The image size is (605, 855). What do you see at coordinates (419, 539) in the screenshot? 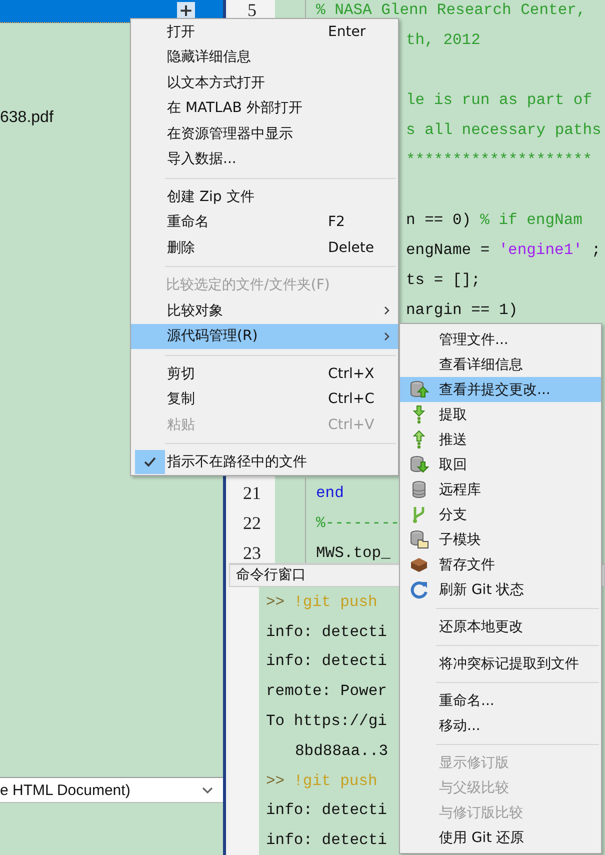
I see `database-folder-icon` at bounding box center [419, 539].